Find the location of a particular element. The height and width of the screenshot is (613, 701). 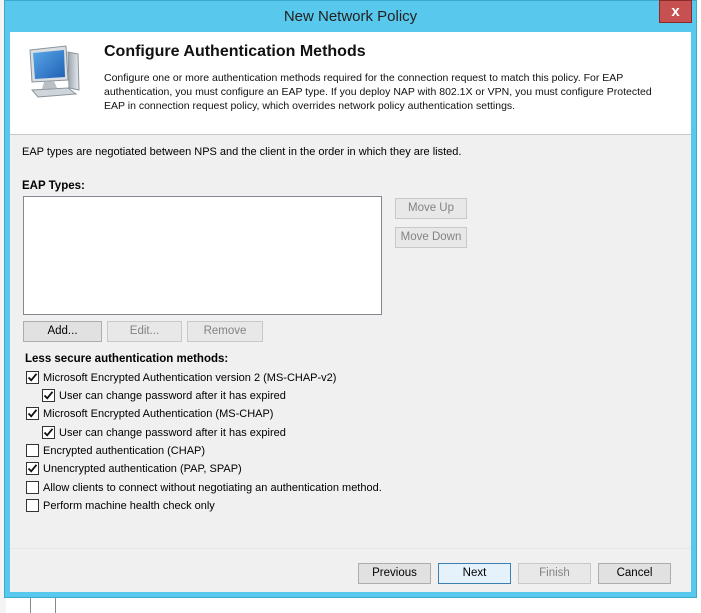

chap-checkbox is located at coordinates (32, 450).